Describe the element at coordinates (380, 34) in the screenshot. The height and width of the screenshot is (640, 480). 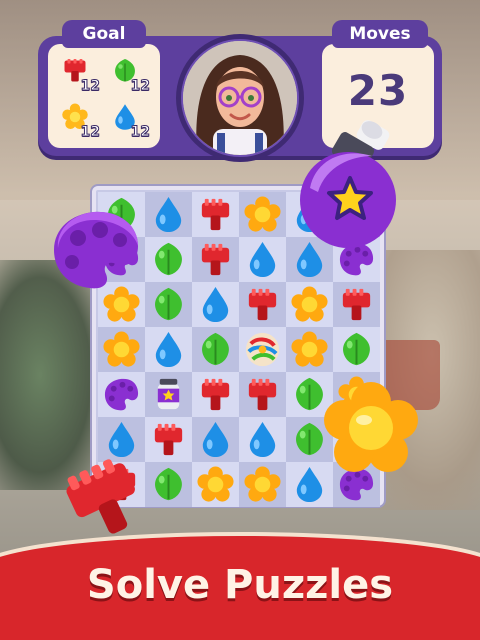
I see `moves-label: Moves` at that location.